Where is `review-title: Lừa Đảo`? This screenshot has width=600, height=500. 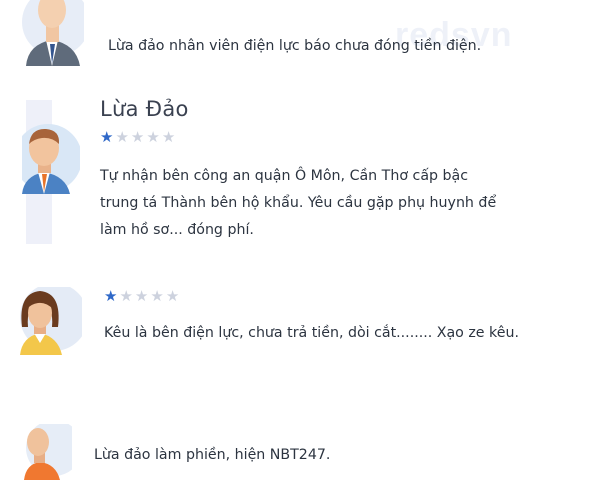
review-title: Lừa Đảo is located at coordinates (144, 109).